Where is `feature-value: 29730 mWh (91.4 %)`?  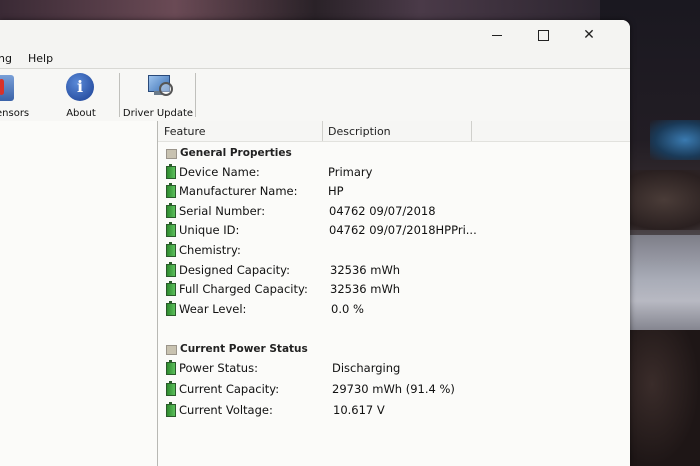 feature-value: 29730 mWh (91.4 %) is located at coordinates (393, 389).